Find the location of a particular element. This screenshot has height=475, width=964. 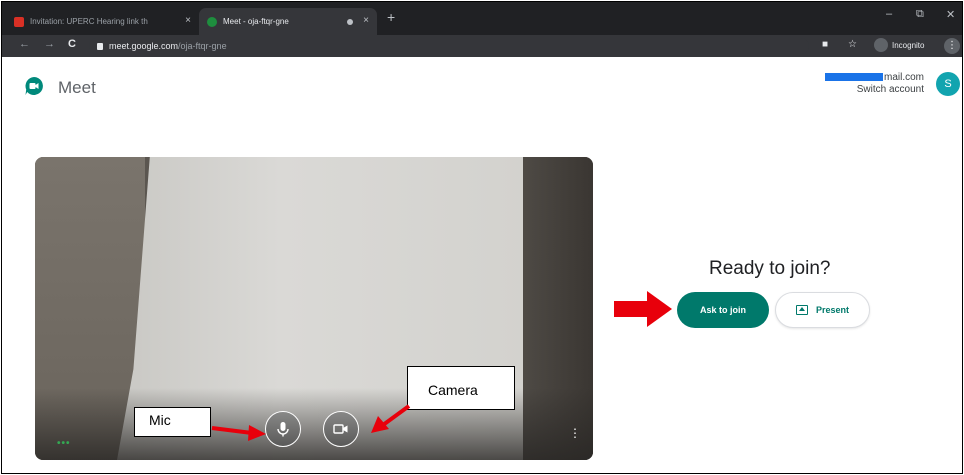

account-info: mail.com Switch account is located at coordinates (874, 84).